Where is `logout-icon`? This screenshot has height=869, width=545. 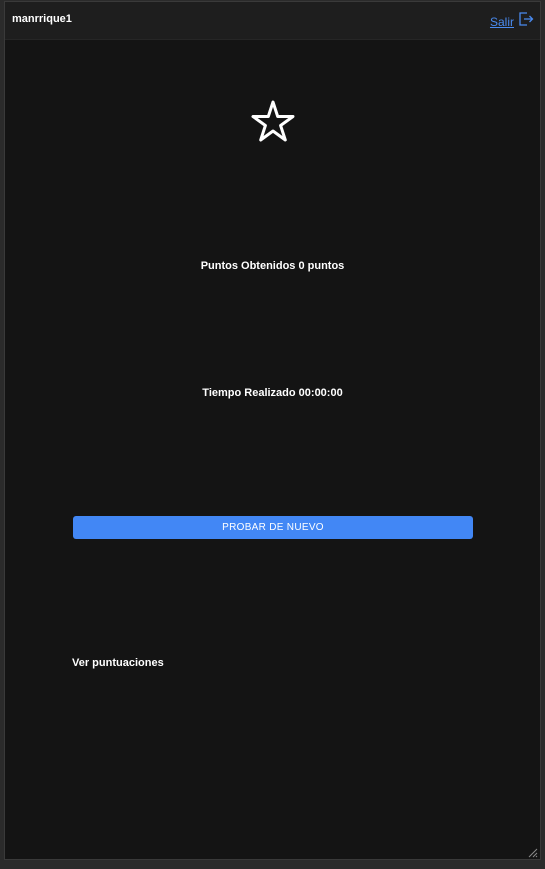
logout-icon is located at coordinates (526, 21).